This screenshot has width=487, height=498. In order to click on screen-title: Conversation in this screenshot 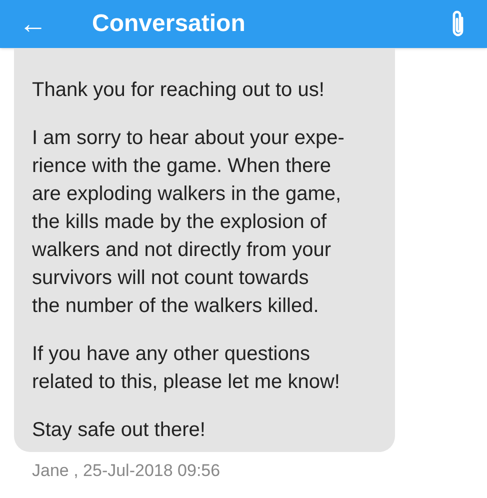, I will do `click(169, 24)`.